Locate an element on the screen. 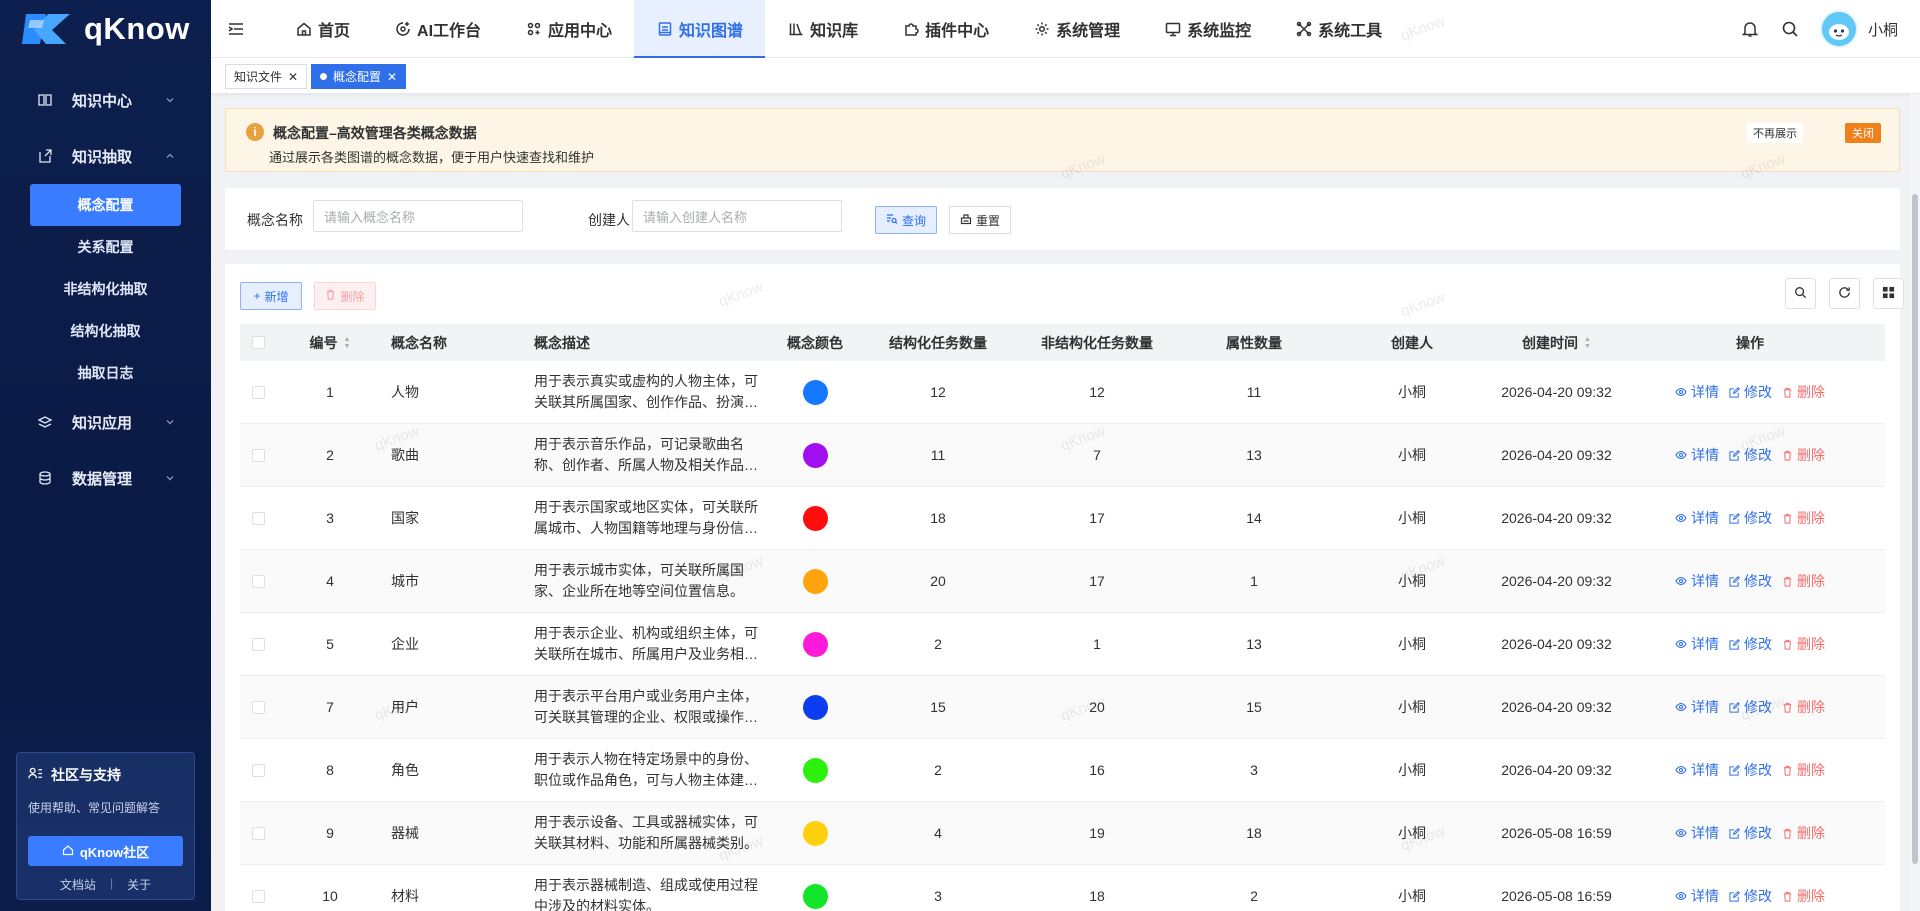 This screenshot has height=911, width=1920. cell-attr-count: 13 is located at coordinates (1254, 455).